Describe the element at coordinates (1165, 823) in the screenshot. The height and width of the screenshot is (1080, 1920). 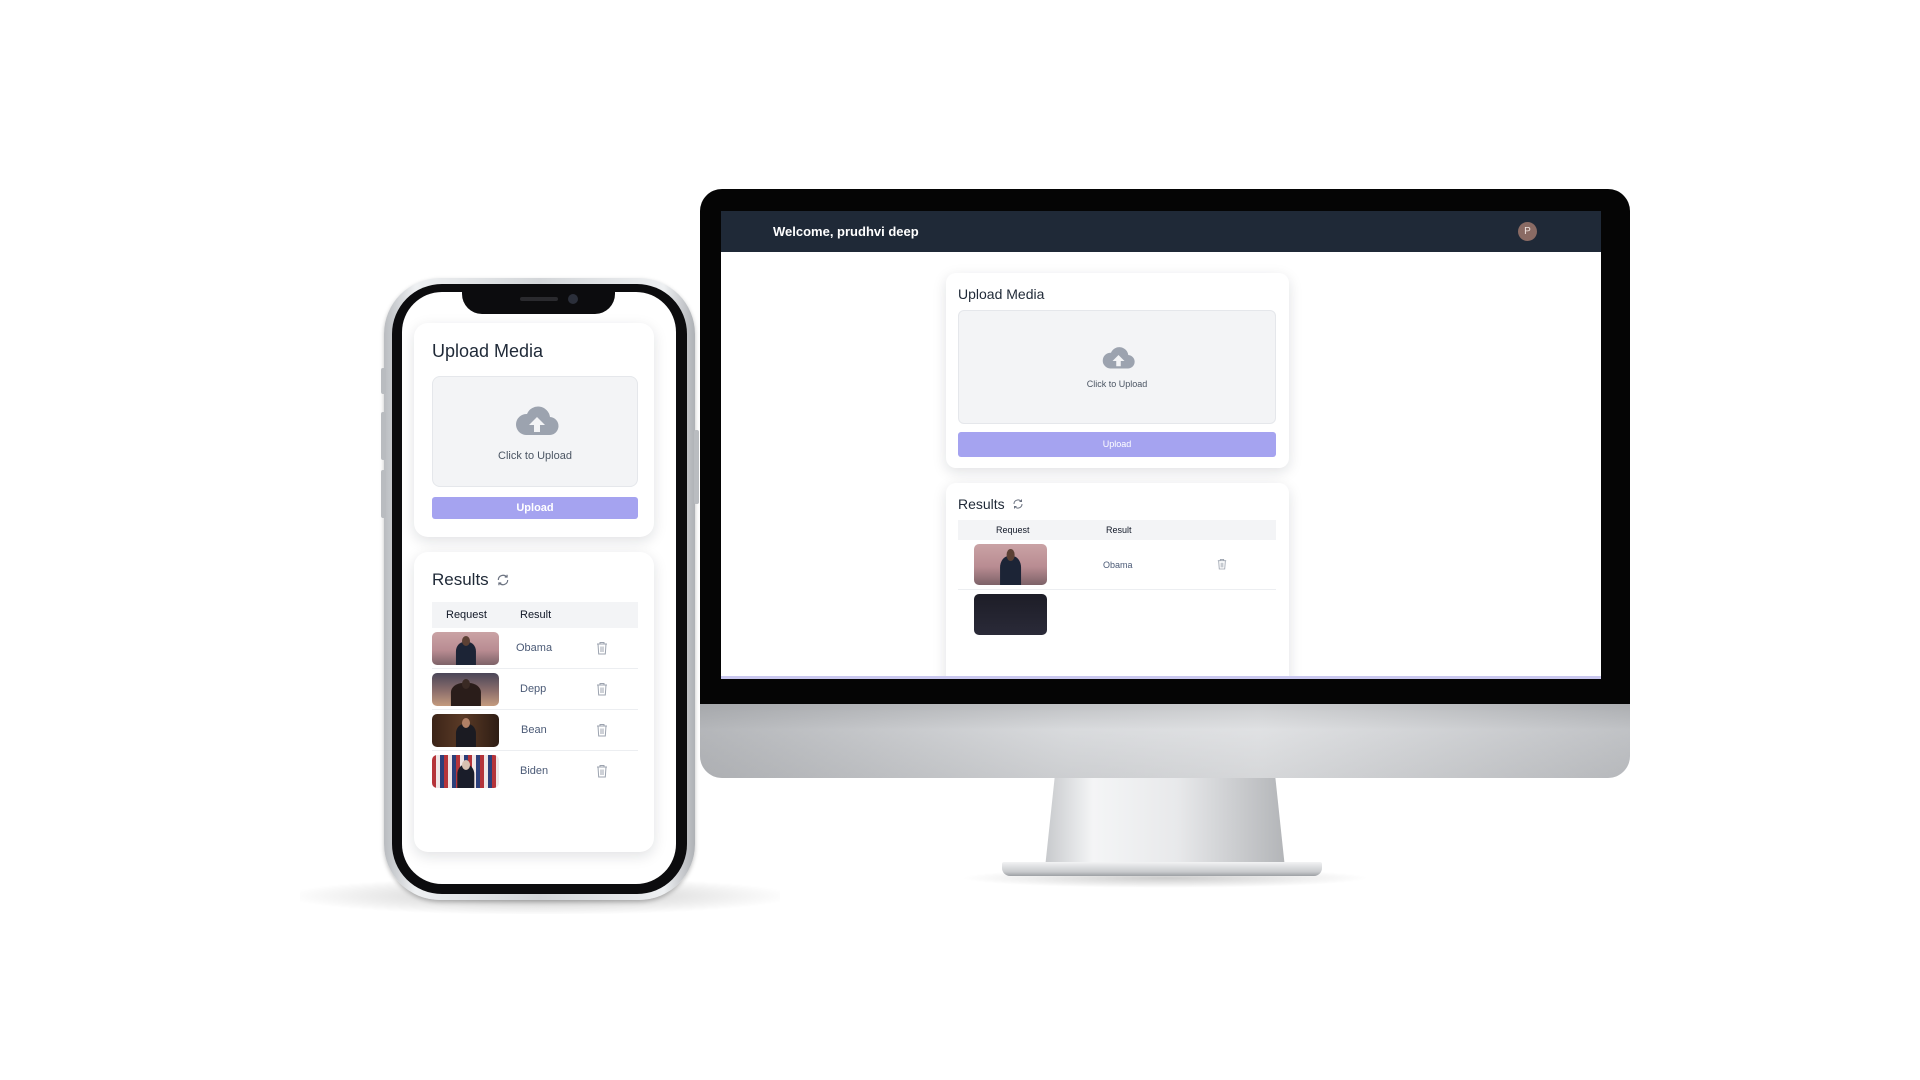
I see `monitor-stand-neck` at that location.